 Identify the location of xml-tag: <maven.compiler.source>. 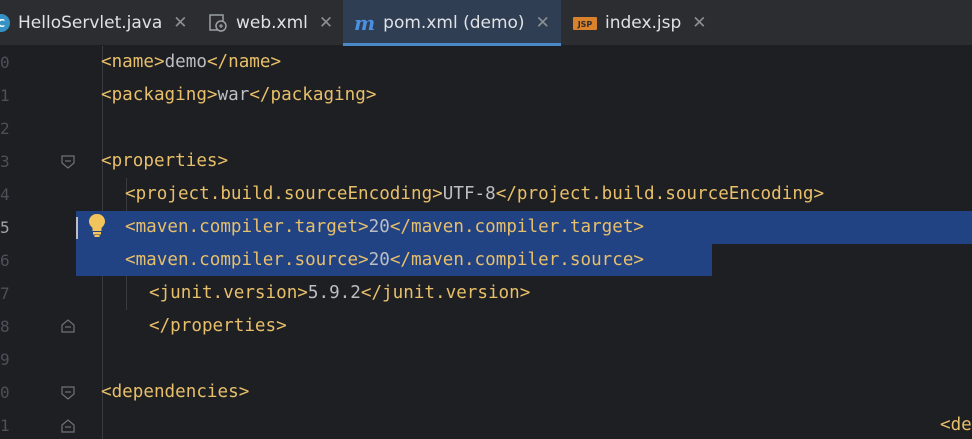
(247, 260).